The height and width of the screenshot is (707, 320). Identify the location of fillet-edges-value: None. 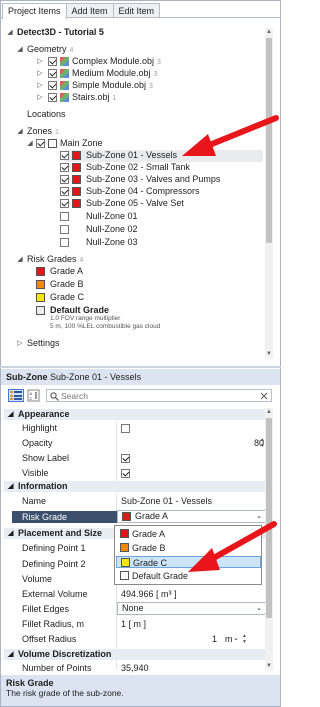
(133, 608).